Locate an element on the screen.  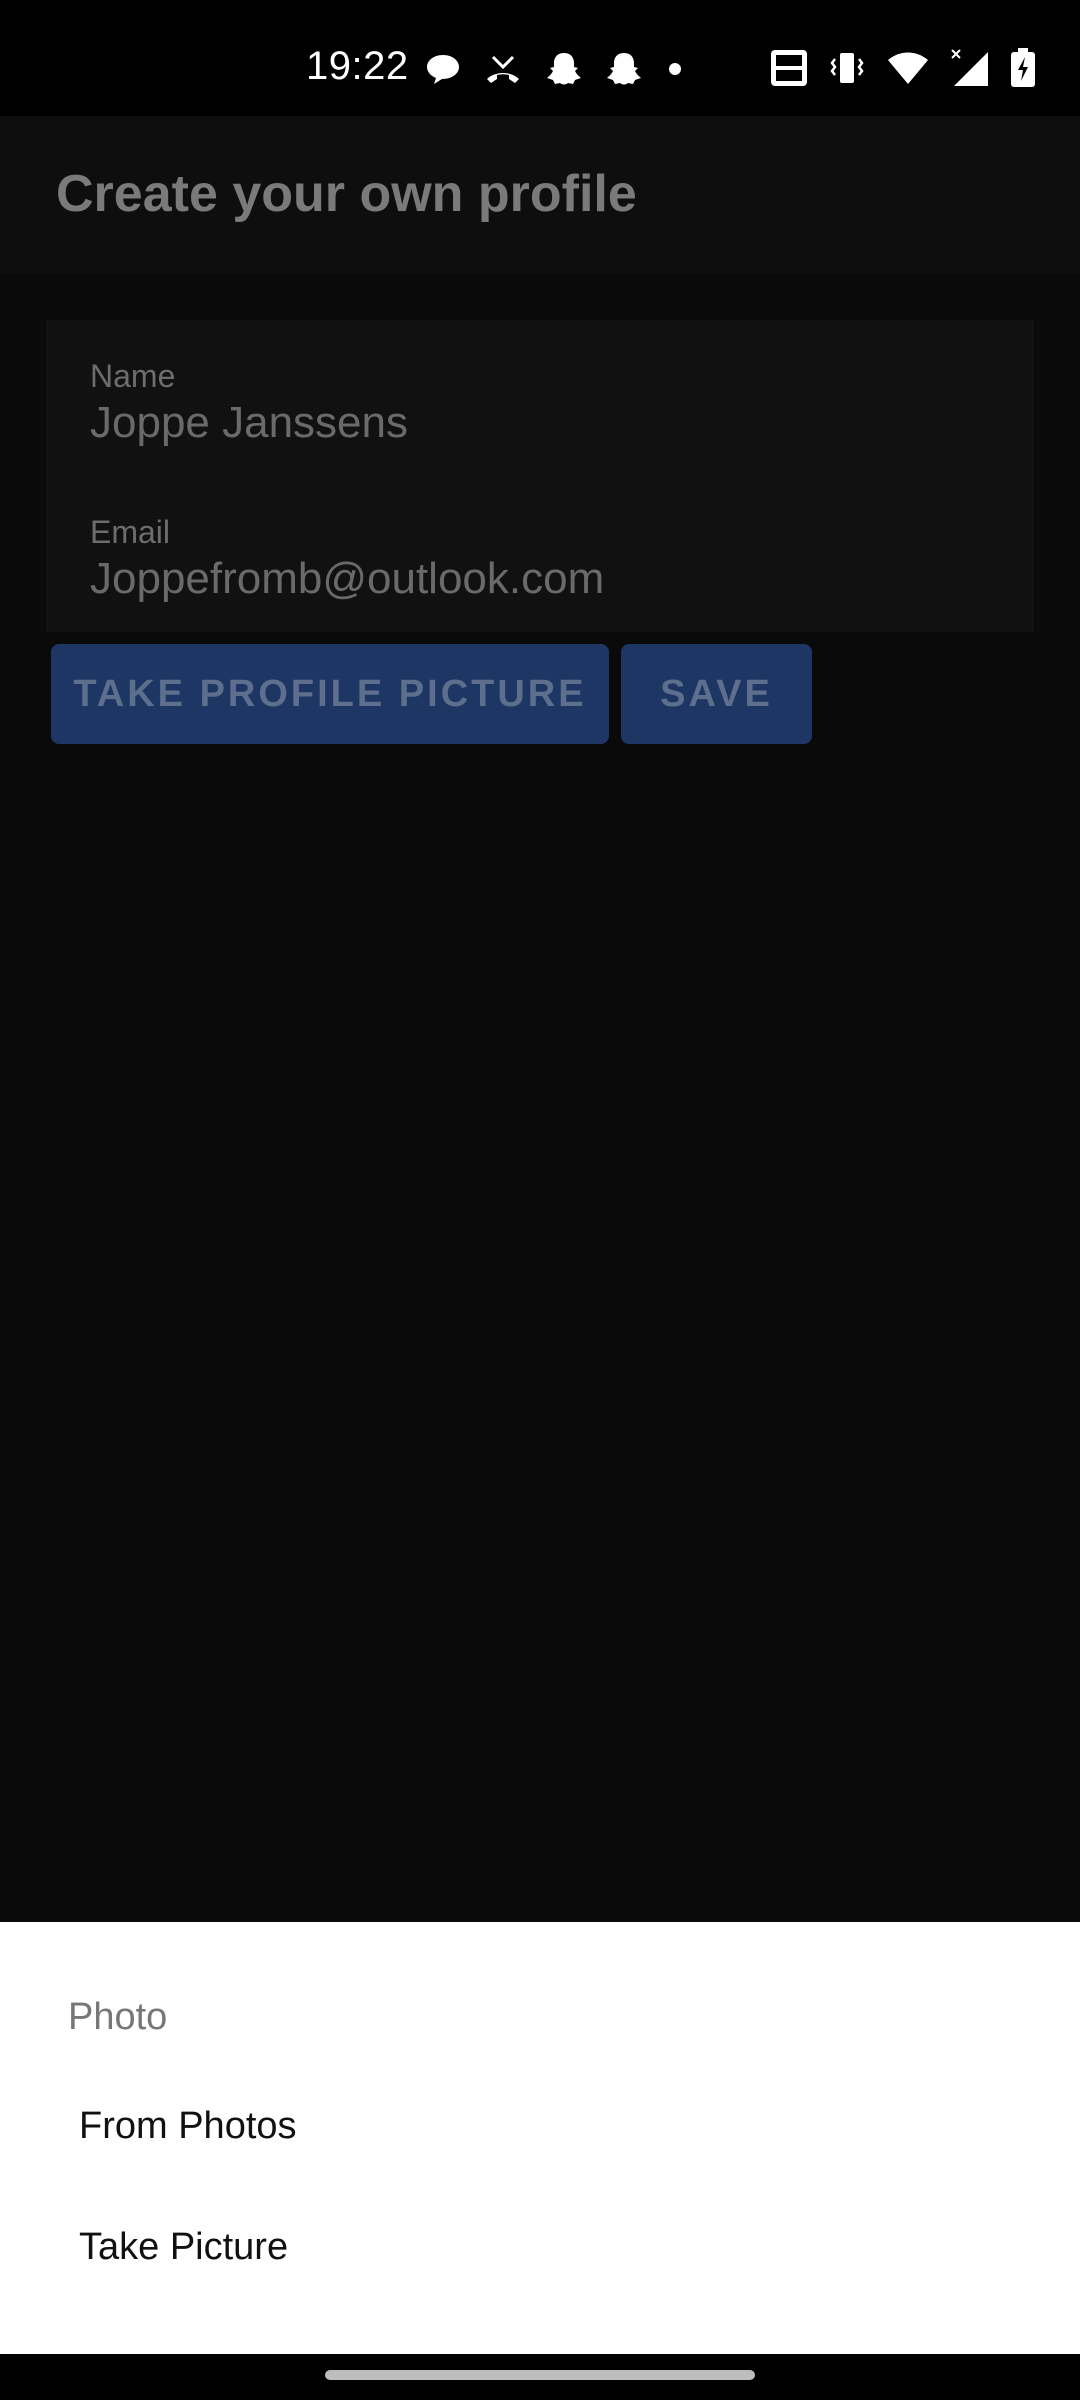
wifi-icon is located at coordinates (908, 68).